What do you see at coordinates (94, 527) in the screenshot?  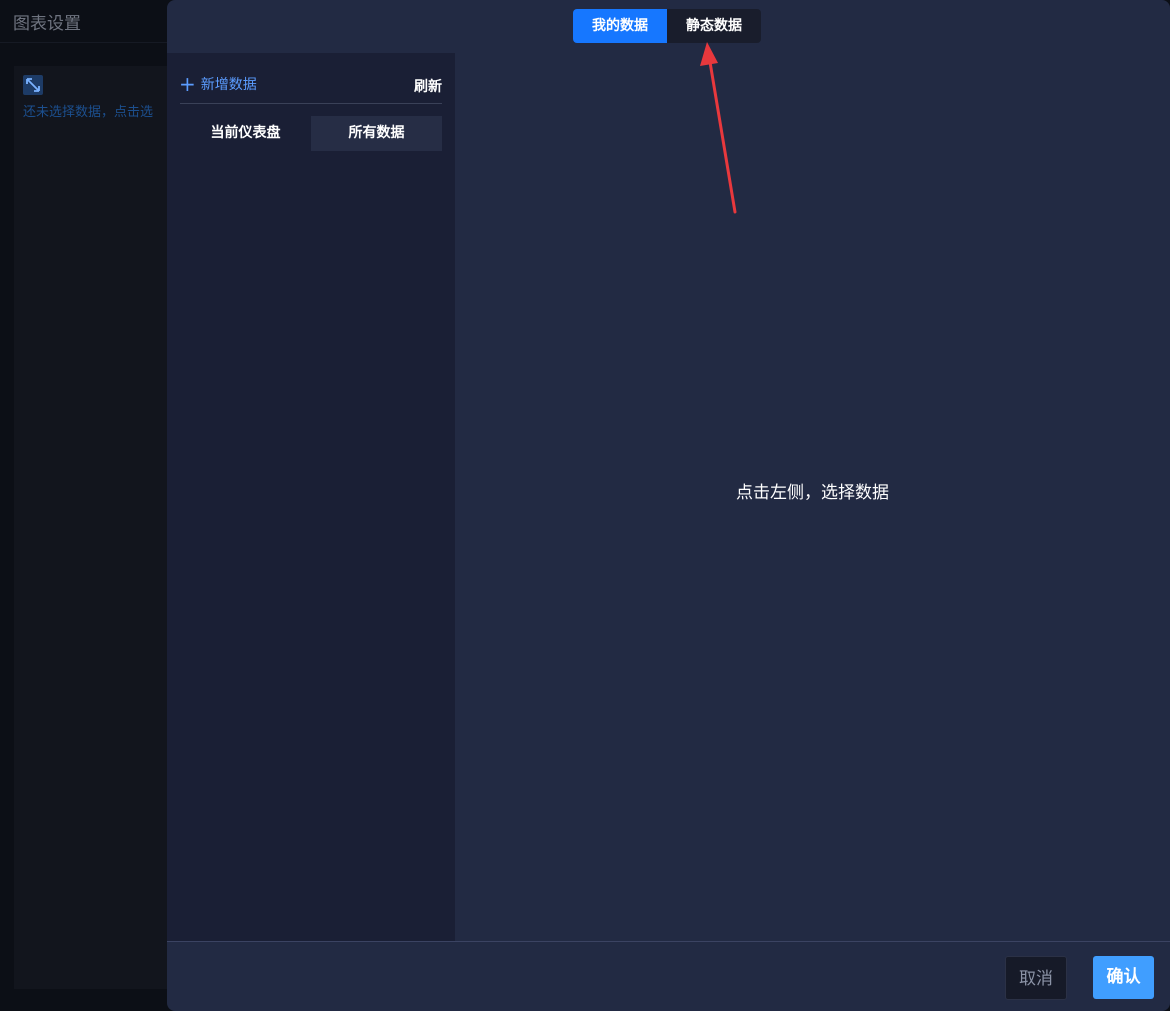 I see `background-card` at bounding box center [94, 527].